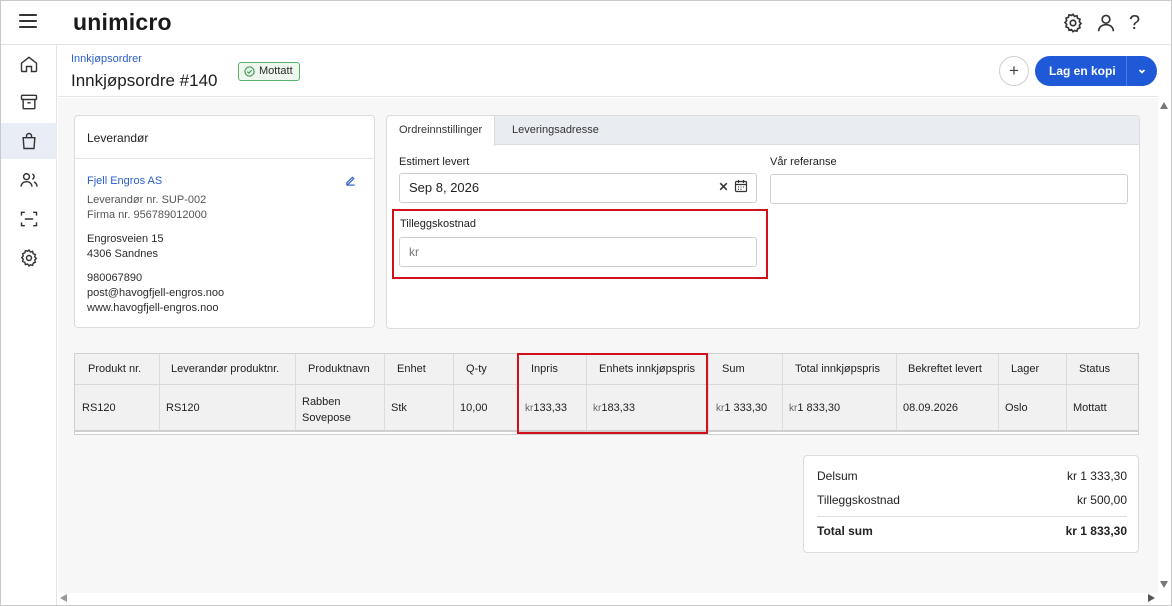 The image size is (1172, 606). I want to click on website: www.havogfjell-engros.noo, so click(153, 308).